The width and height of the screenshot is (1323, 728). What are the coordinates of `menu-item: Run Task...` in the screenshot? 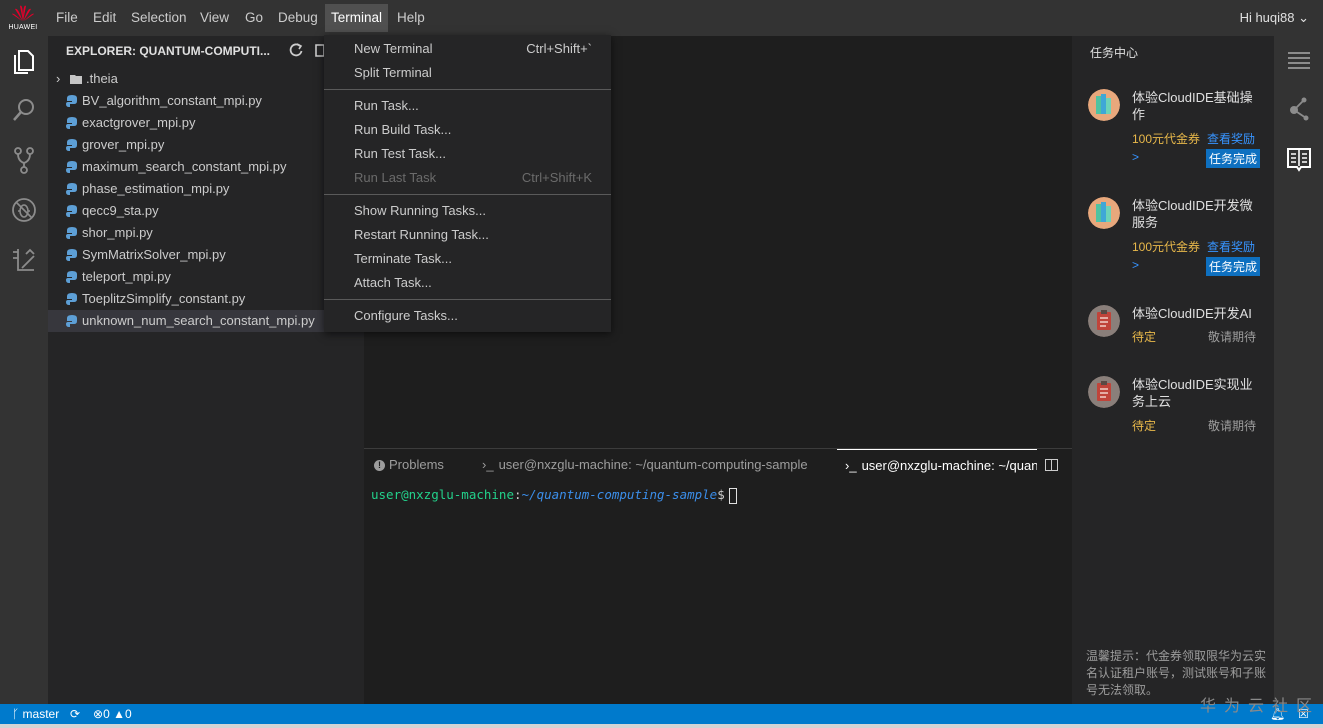 It's located at (467, 106).